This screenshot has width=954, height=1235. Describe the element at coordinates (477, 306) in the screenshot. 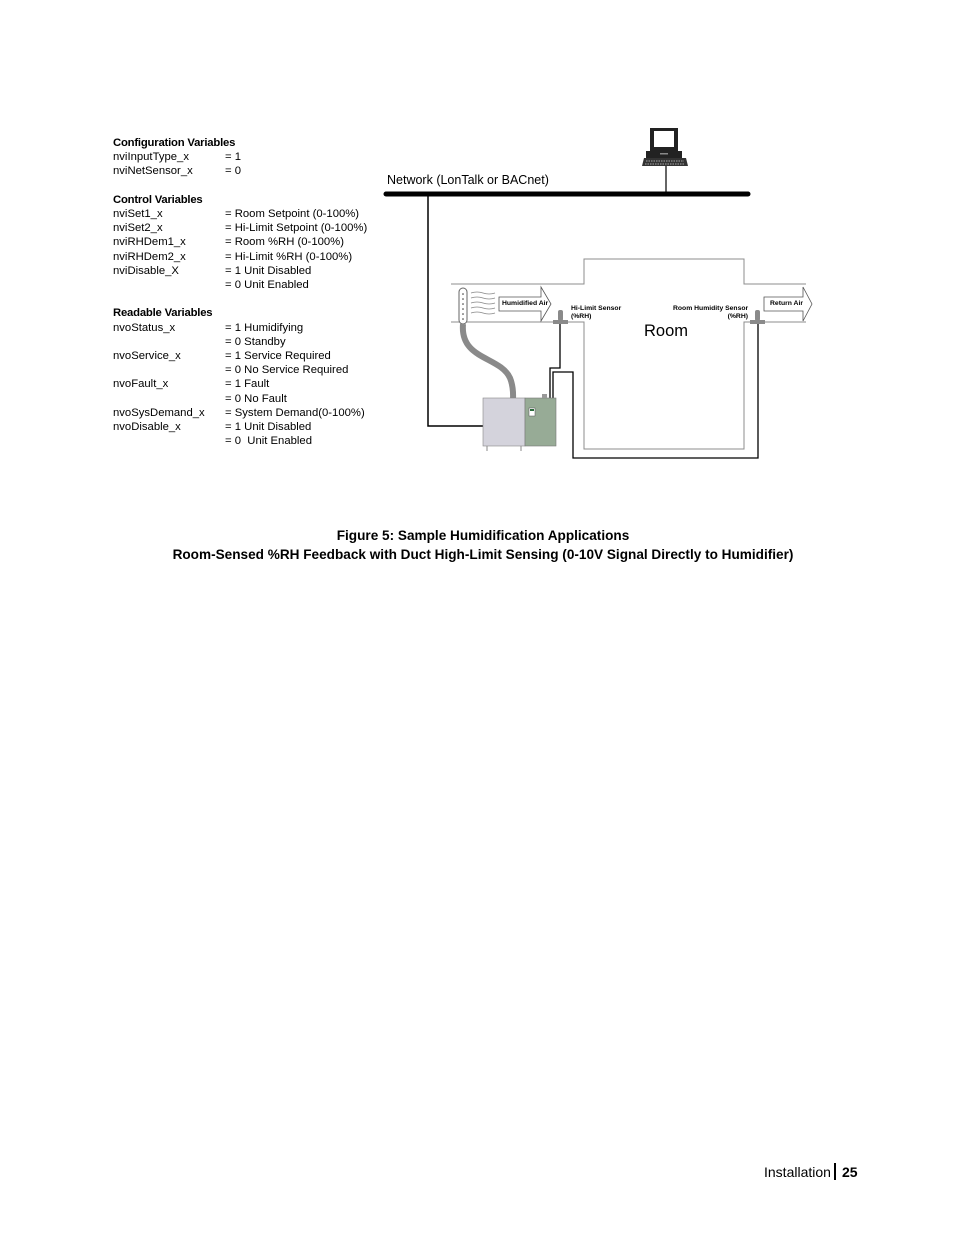

I see `dispersion-tube-icon` at that location.